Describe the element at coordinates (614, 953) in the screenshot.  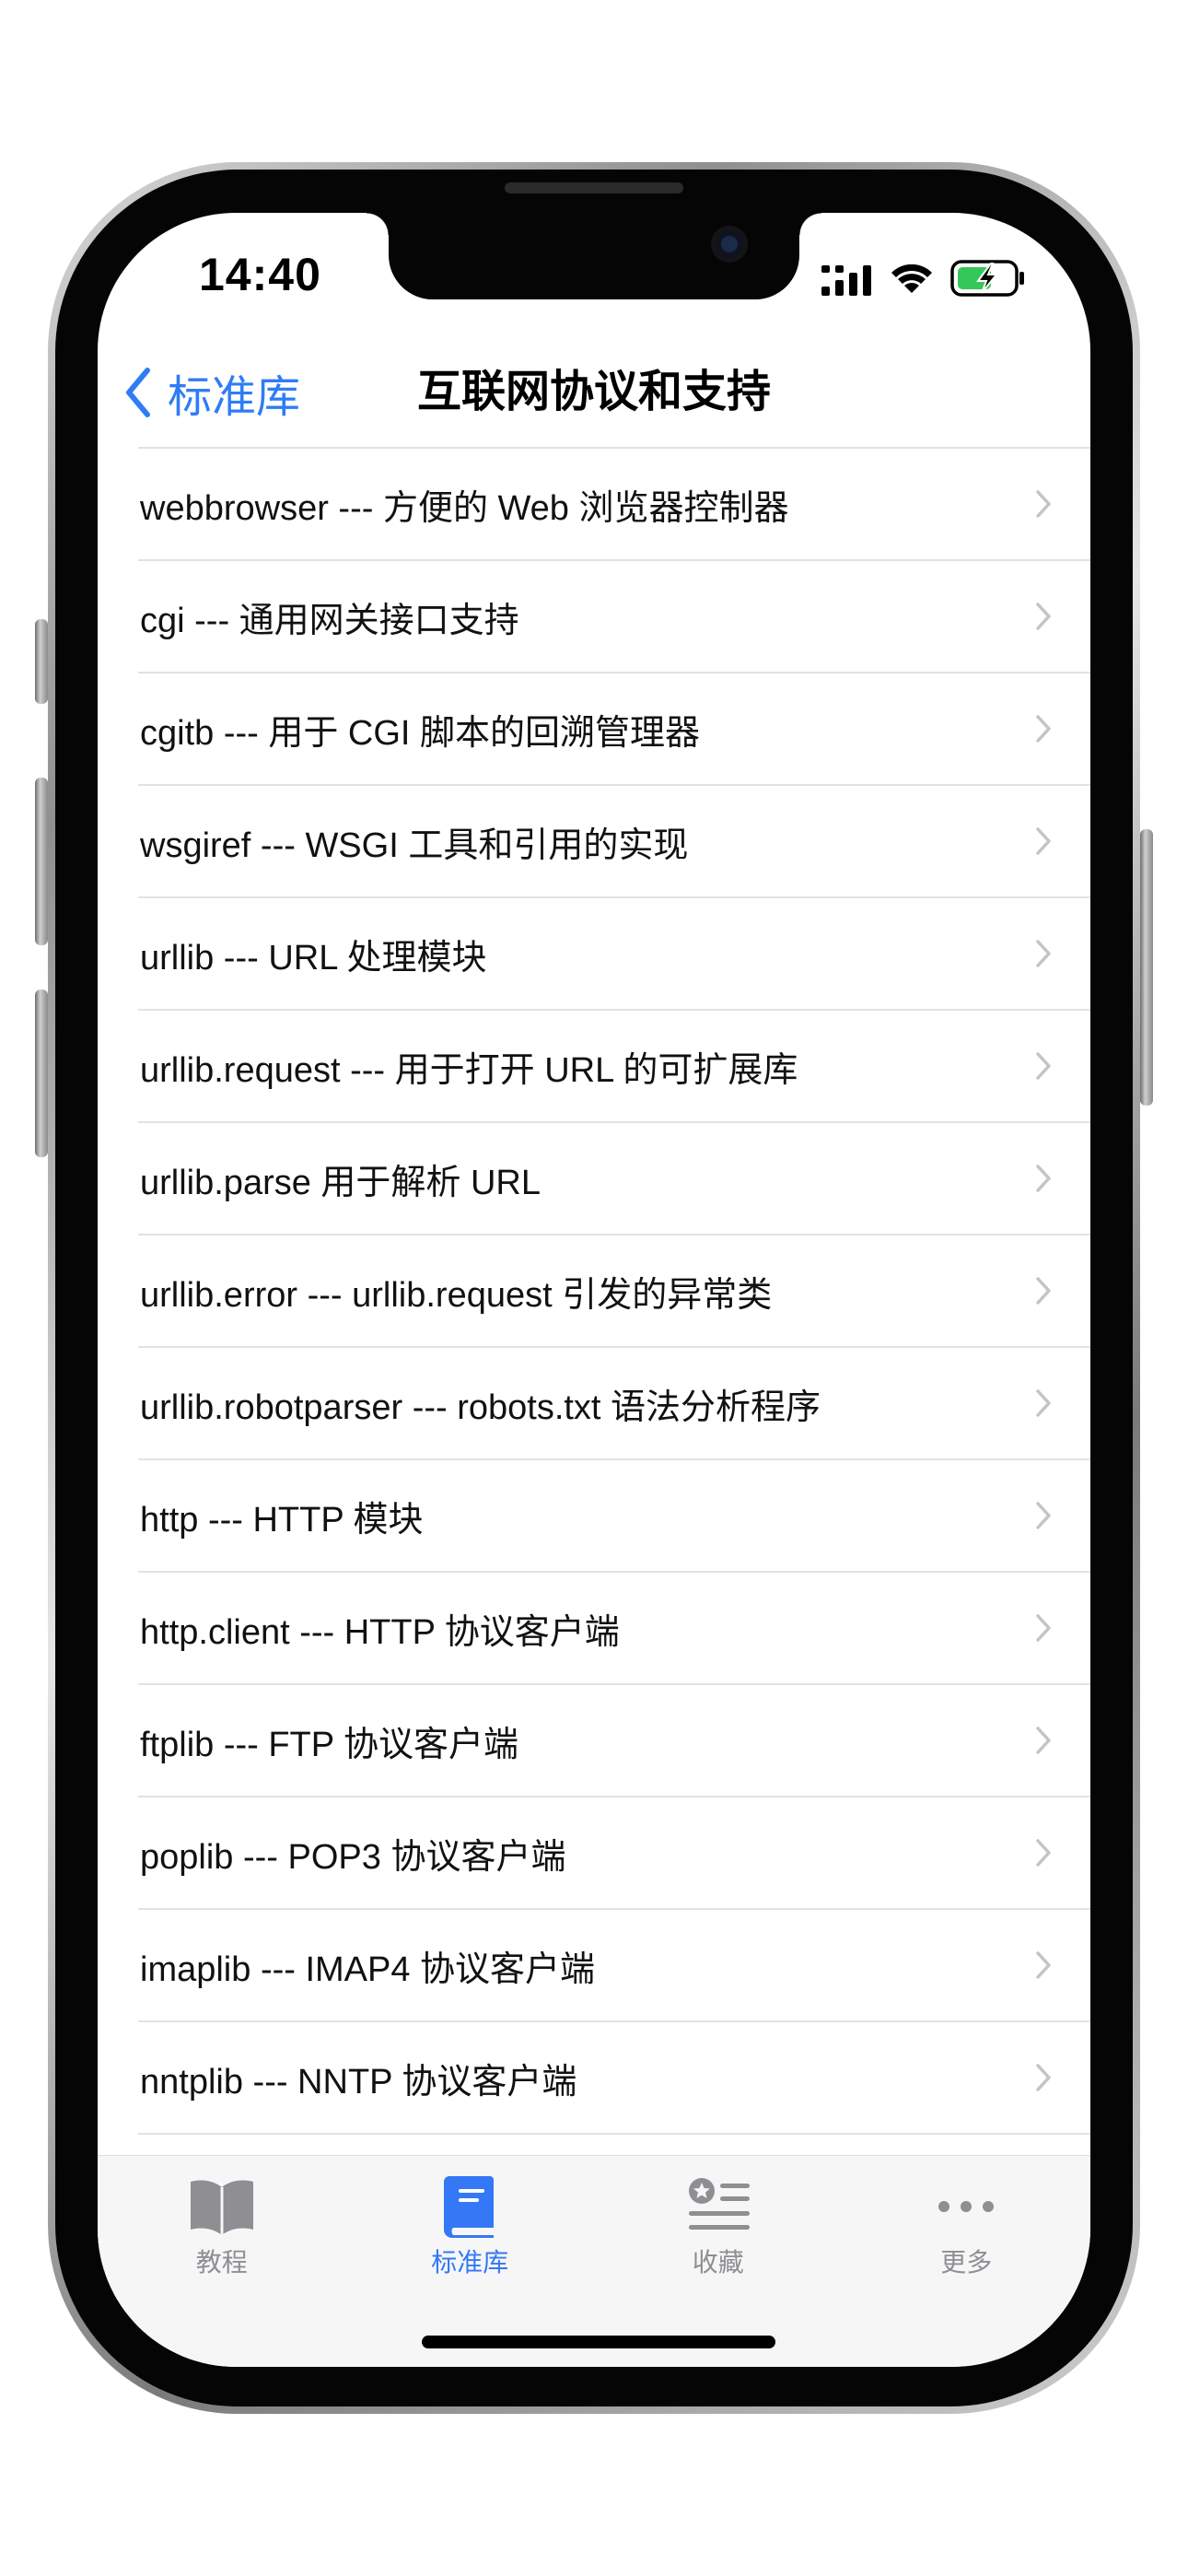
I see `list-item: urllib --- URL 处理模块` at that location.